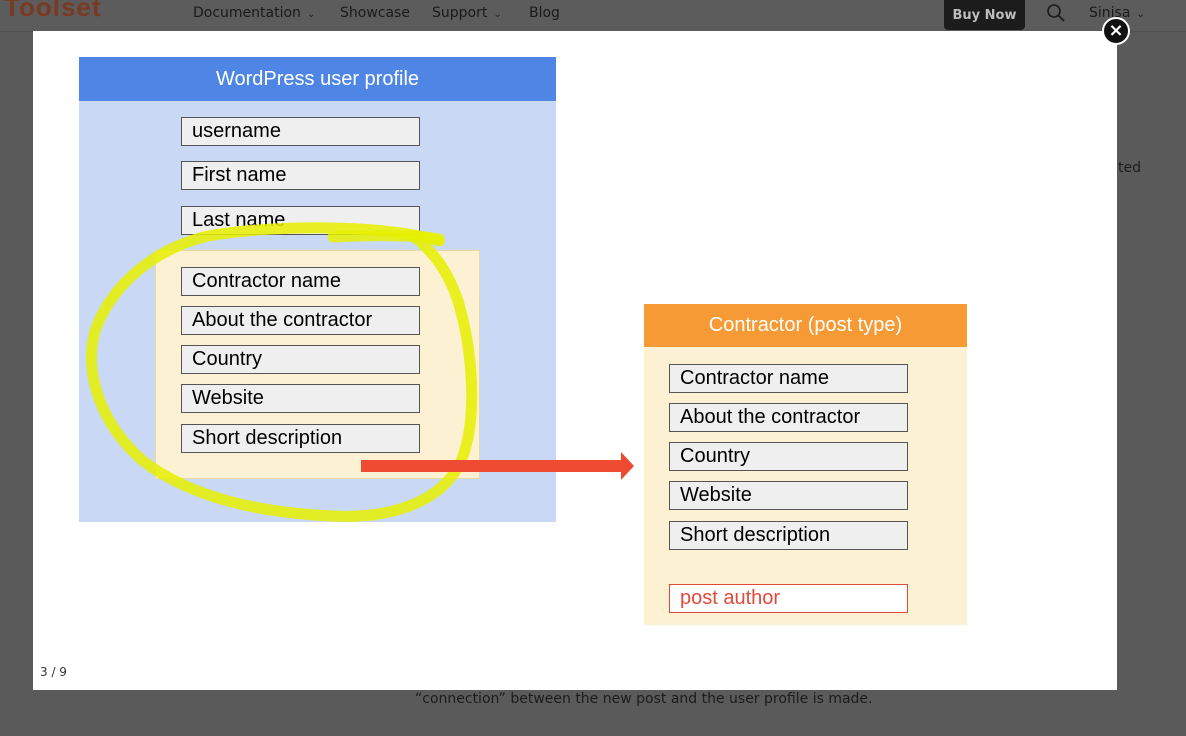 This screenshot has height=736, width=1186. I want to click on nav-label: Blog, so click(544, 13).